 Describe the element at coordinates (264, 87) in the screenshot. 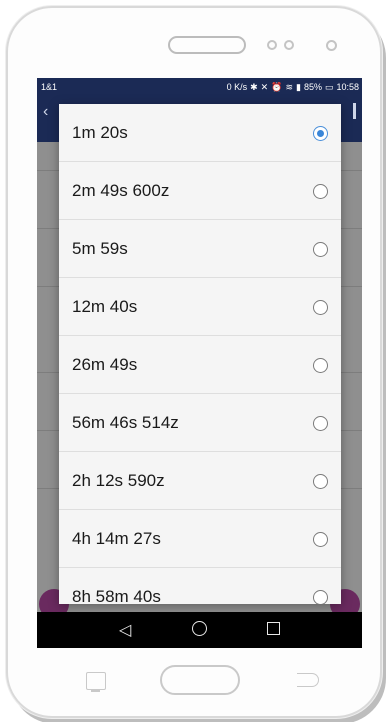

I see `mute-icon: ✕` at that location.